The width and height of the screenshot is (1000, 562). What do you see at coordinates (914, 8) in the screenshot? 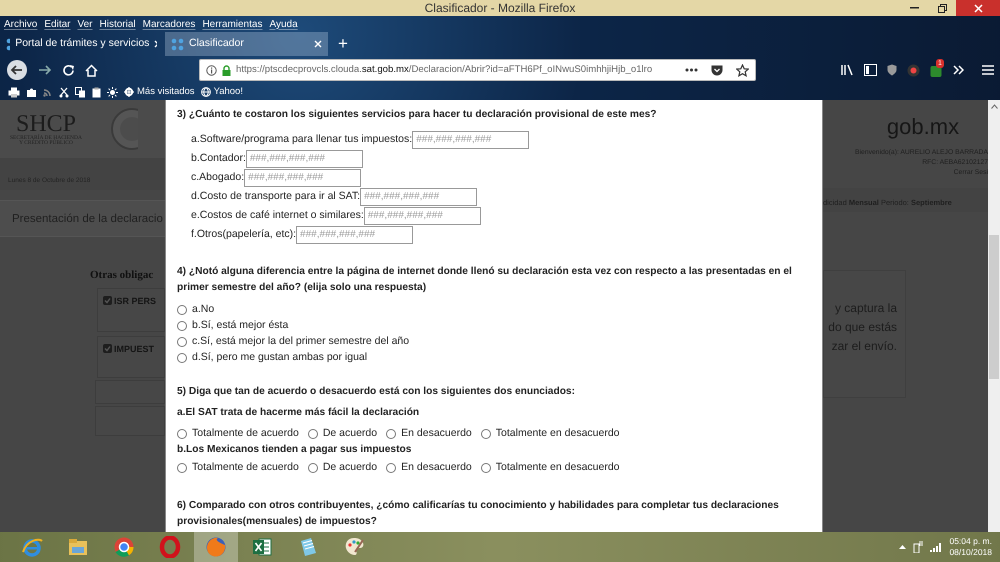
I see `minimize-icon` at bounding box center [914, 8].